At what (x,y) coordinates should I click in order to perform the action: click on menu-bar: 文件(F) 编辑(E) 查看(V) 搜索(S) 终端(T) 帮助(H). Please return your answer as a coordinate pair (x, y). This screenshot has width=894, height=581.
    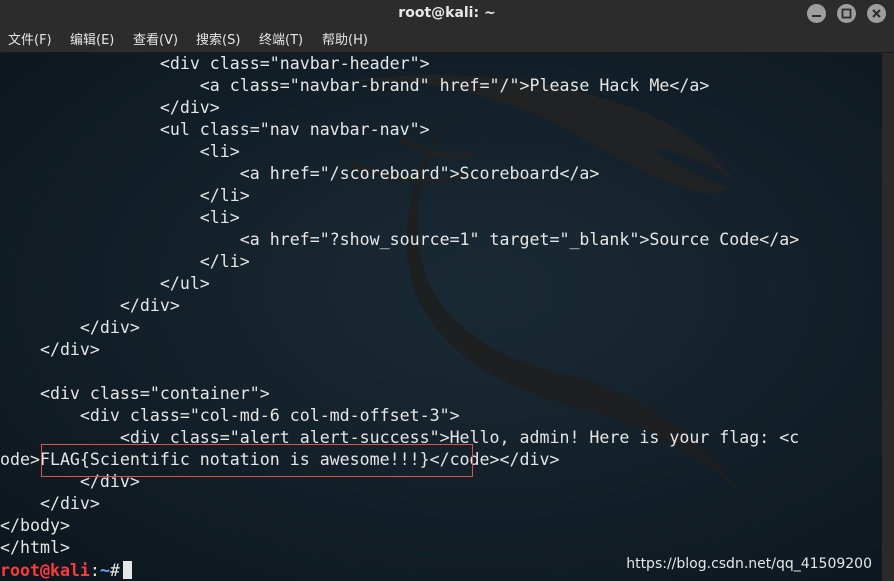
    Looking at the image, I should click on (447, 41).